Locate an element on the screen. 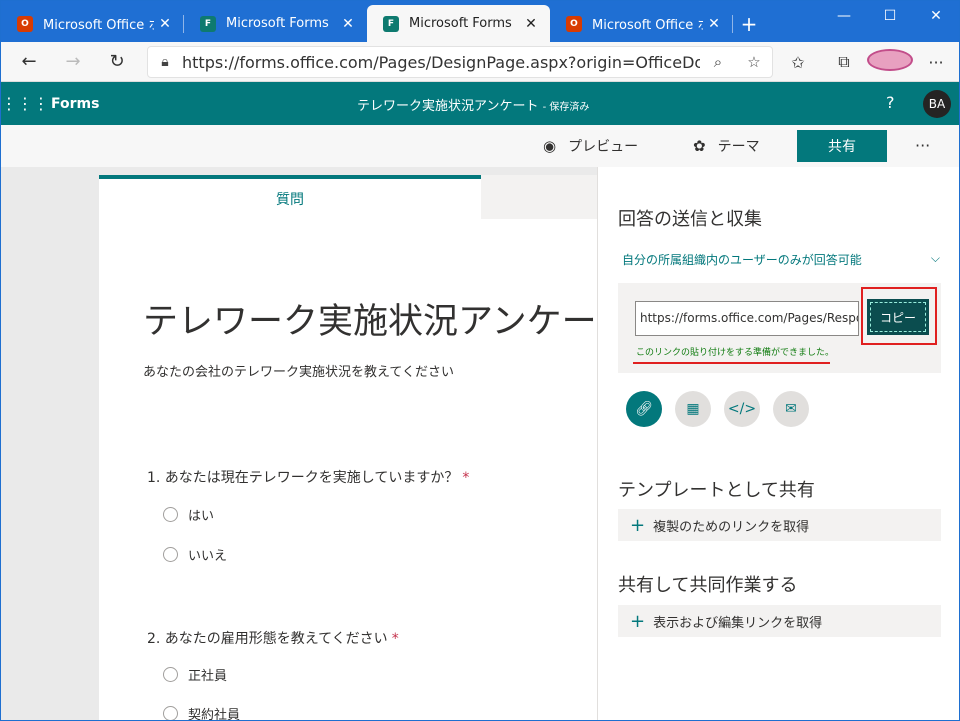 This screenshot has height=721, width=960. option-radio: いいえ is located at coordinates (195, 554).